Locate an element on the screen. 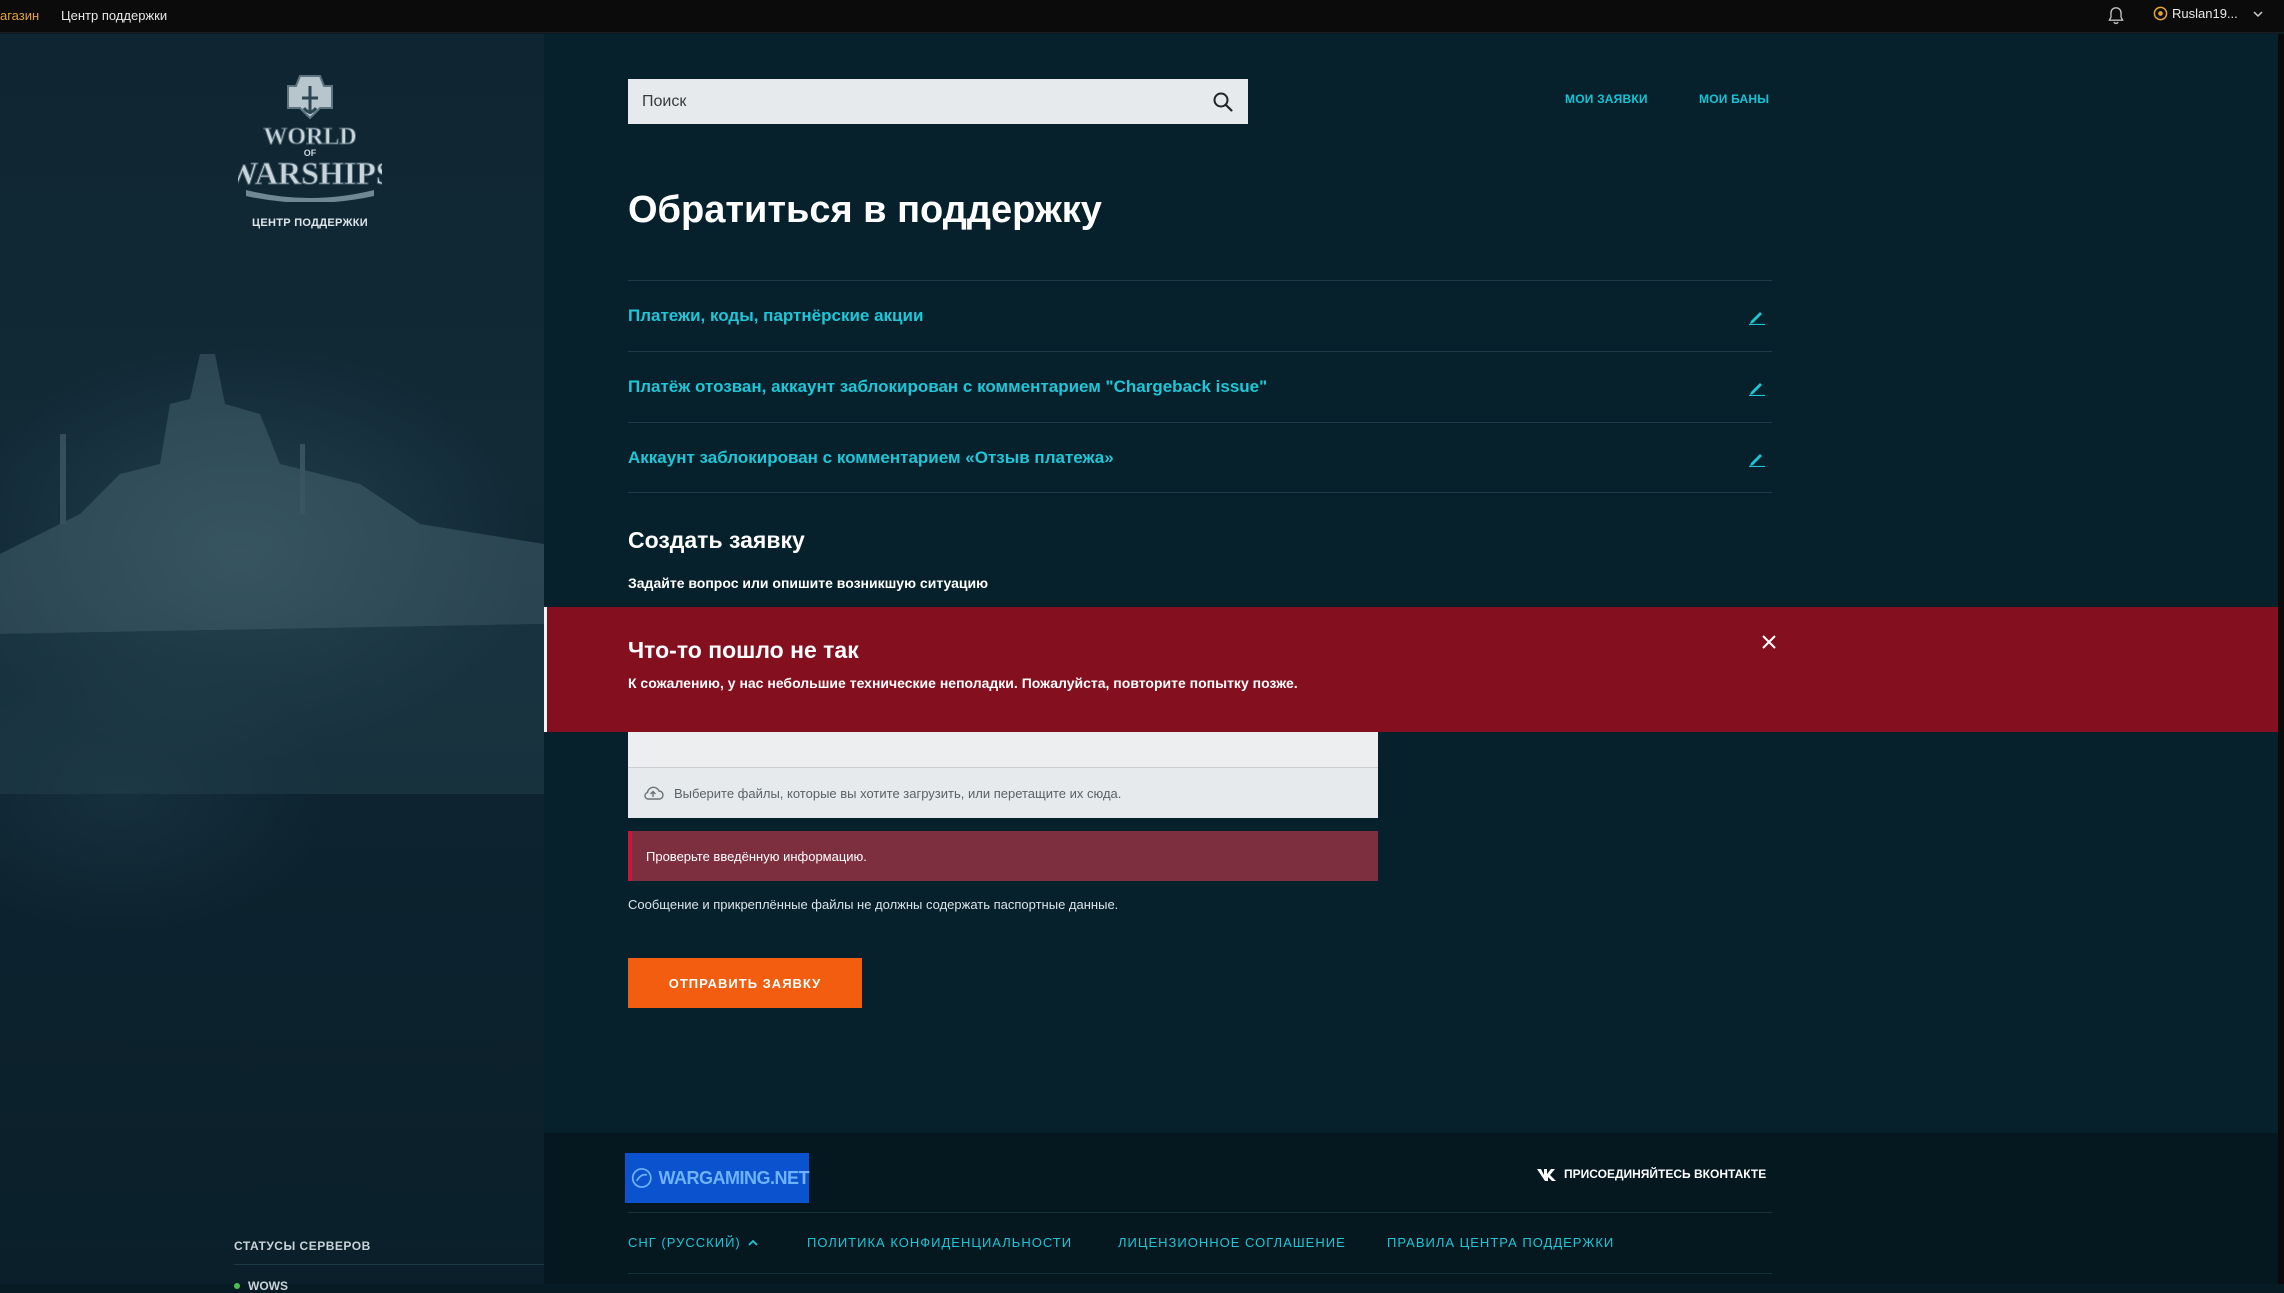 The height and width of the screenshot is (1293, 2284). faq-item-label: Платежи, коды, партнёрские акции is located at coordinates (776, 315).